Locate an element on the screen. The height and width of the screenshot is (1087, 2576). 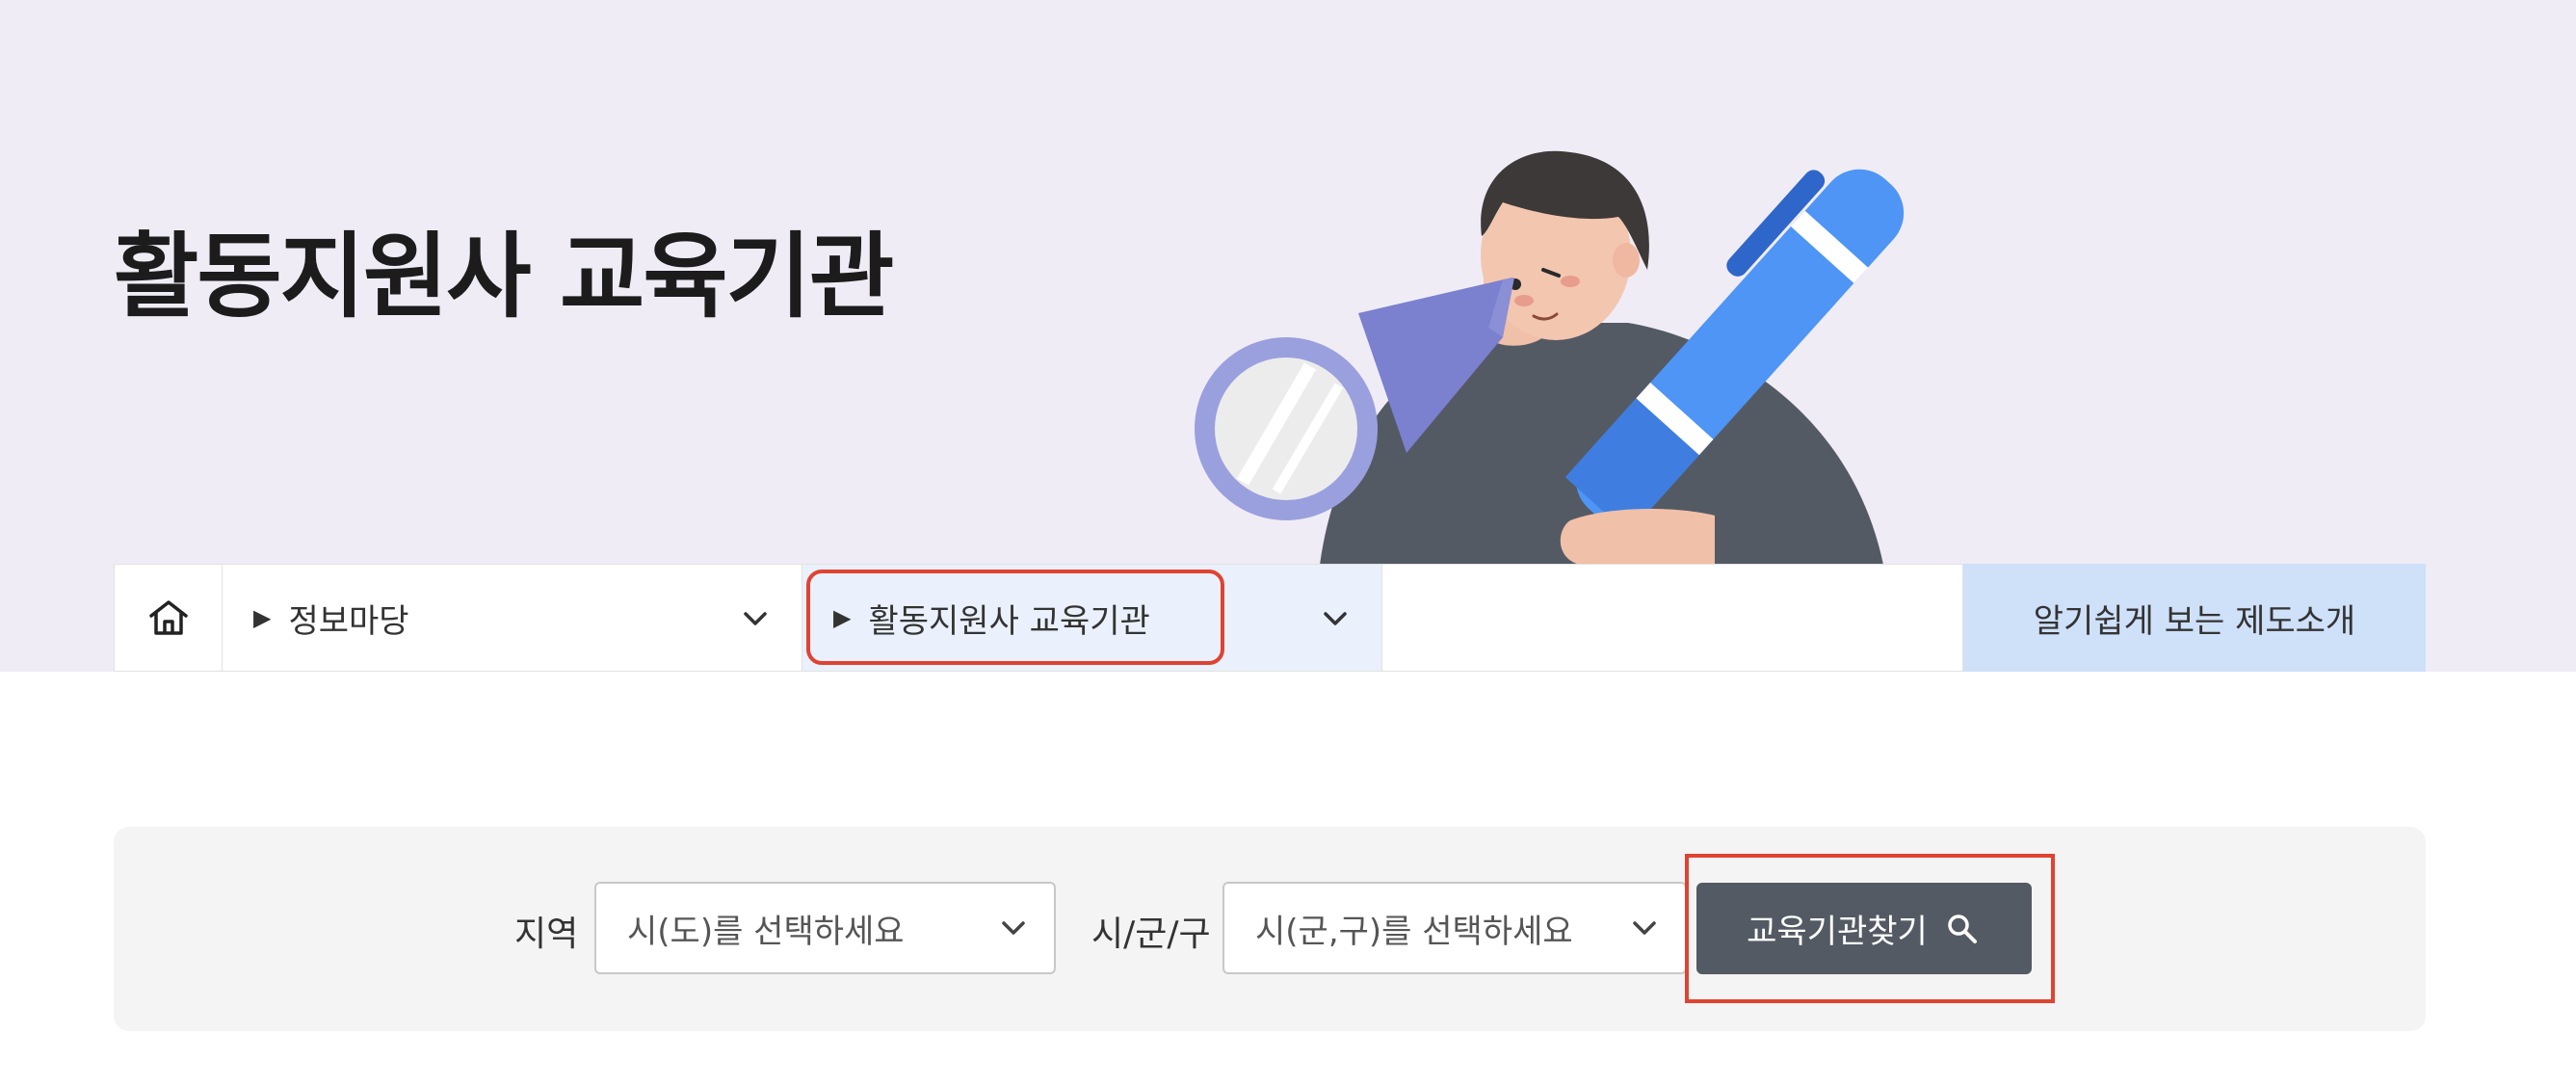
search-icon is located at coordinates (1963, 928).